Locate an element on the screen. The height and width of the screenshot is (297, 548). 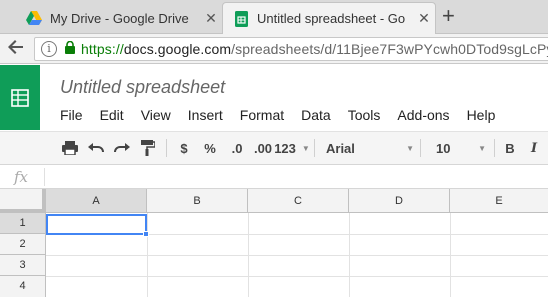
menu-add-ons: Add-ons is located at coordinates (423, 115).